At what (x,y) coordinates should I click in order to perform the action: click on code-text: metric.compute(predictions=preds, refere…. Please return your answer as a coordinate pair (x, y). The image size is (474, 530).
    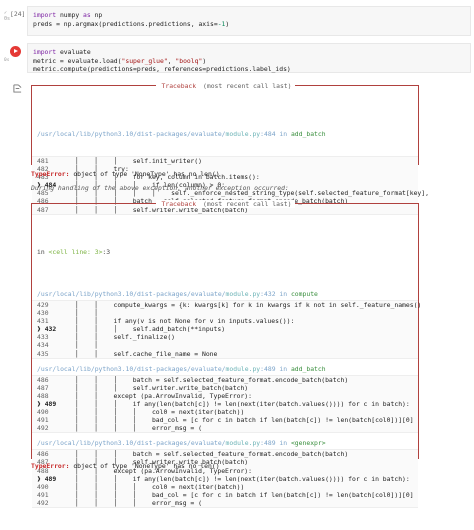
    Looking at the image, I should click on (162, 69).